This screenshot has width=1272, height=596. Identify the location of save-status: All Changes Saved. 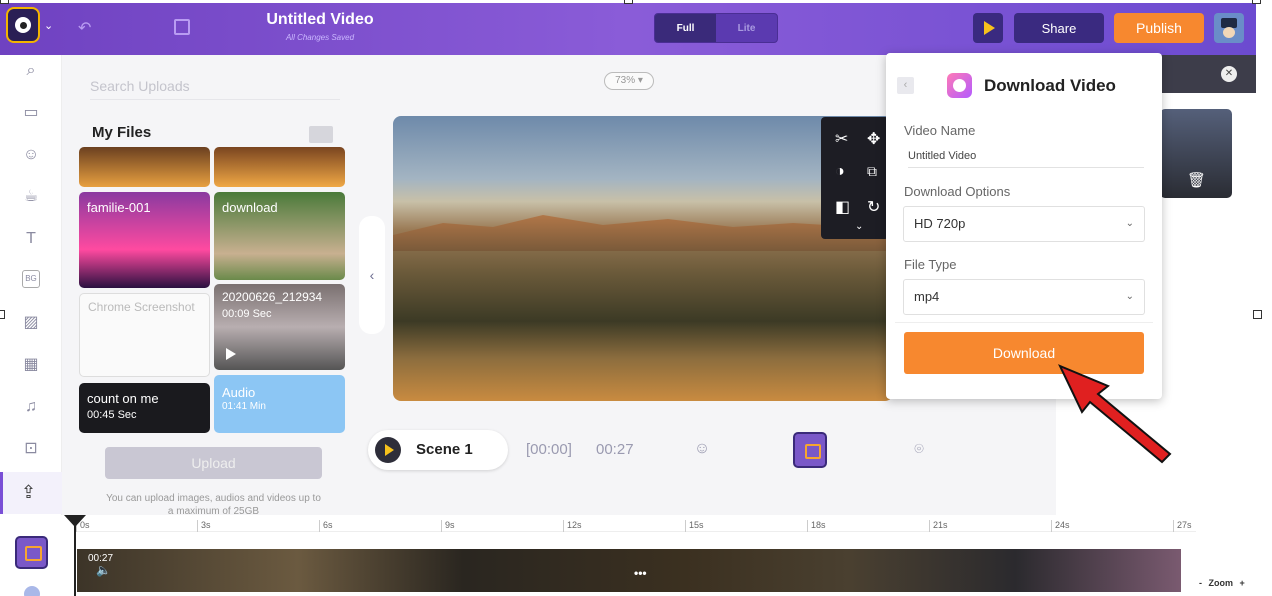
(320, 37).